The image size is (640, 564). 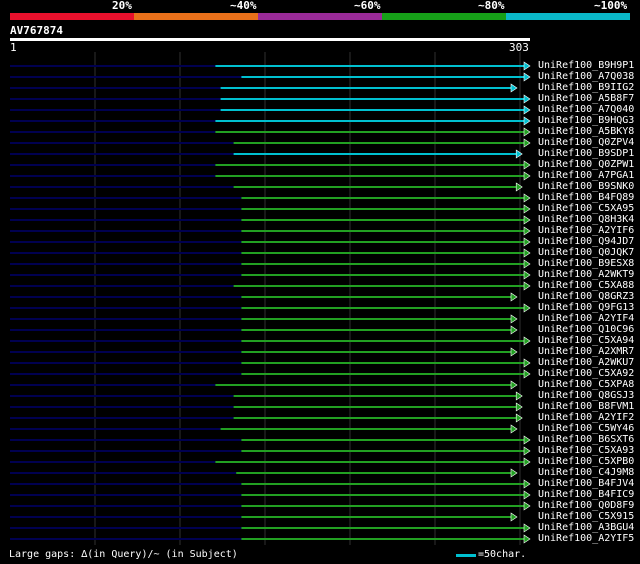 What do you see at coordinates (586, 516) in the screenshot?
I see `hit-label: UniRef100_C5X915` at bounding box center [586, 516].